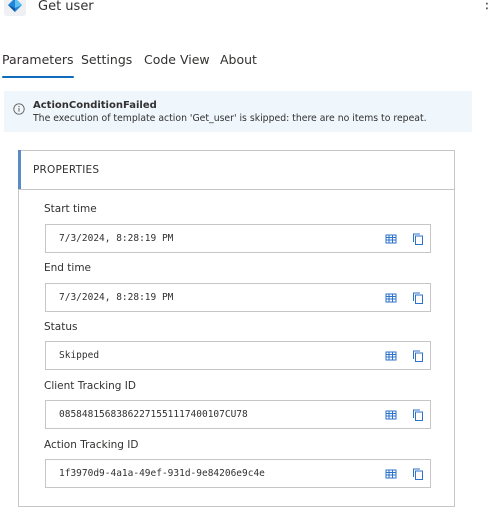  I want to click on properties-heading: PROPERTIES, so click(66, 170).